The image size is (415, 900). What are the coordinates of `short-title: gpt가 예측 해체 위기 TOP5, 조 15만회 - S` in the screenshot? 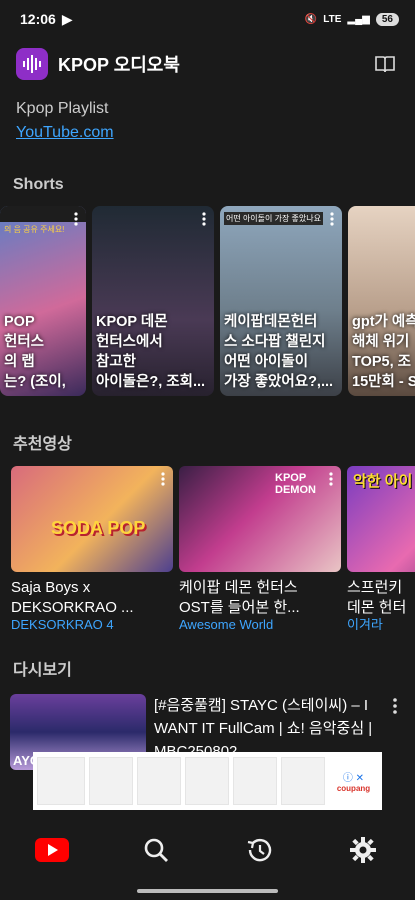 It's located at (383, 352).